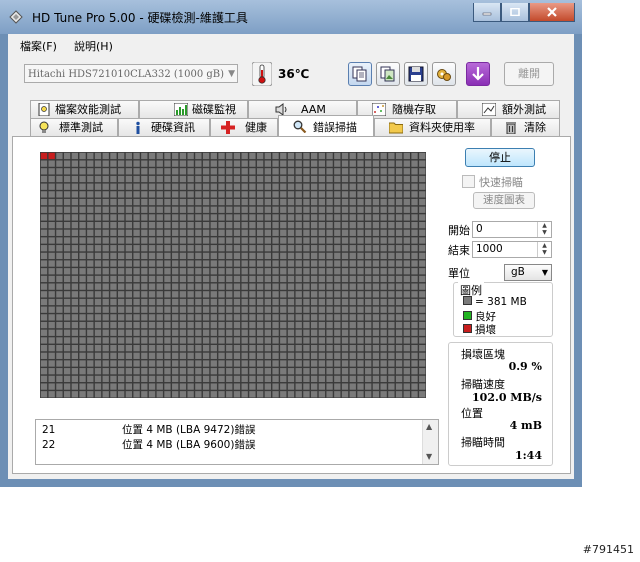 The width and height of the screenshot is (640, 562). What do you see at coordinates (429, 456) in the screenshot?
I see `scroll-down-icon: ▼` at bounding box center [429, 456].